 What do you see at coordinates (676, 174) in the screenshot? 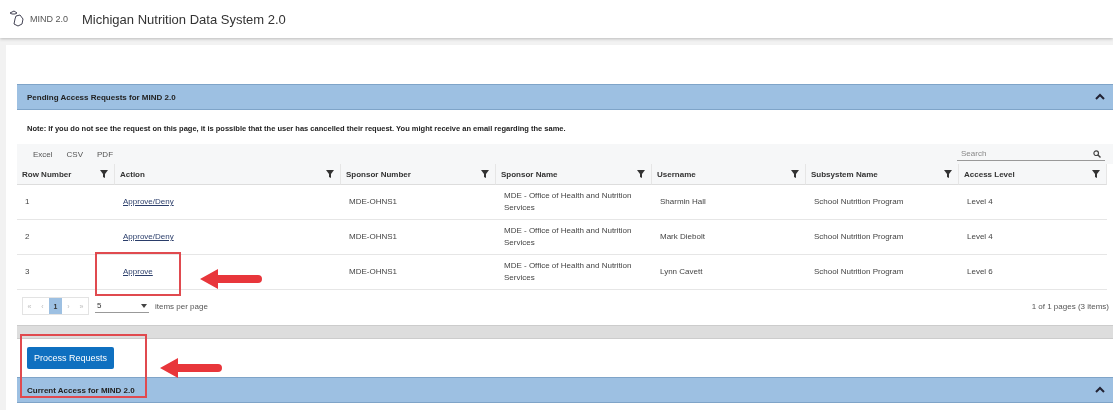
I see `column-header: Username` at bounding box center [676, 174].